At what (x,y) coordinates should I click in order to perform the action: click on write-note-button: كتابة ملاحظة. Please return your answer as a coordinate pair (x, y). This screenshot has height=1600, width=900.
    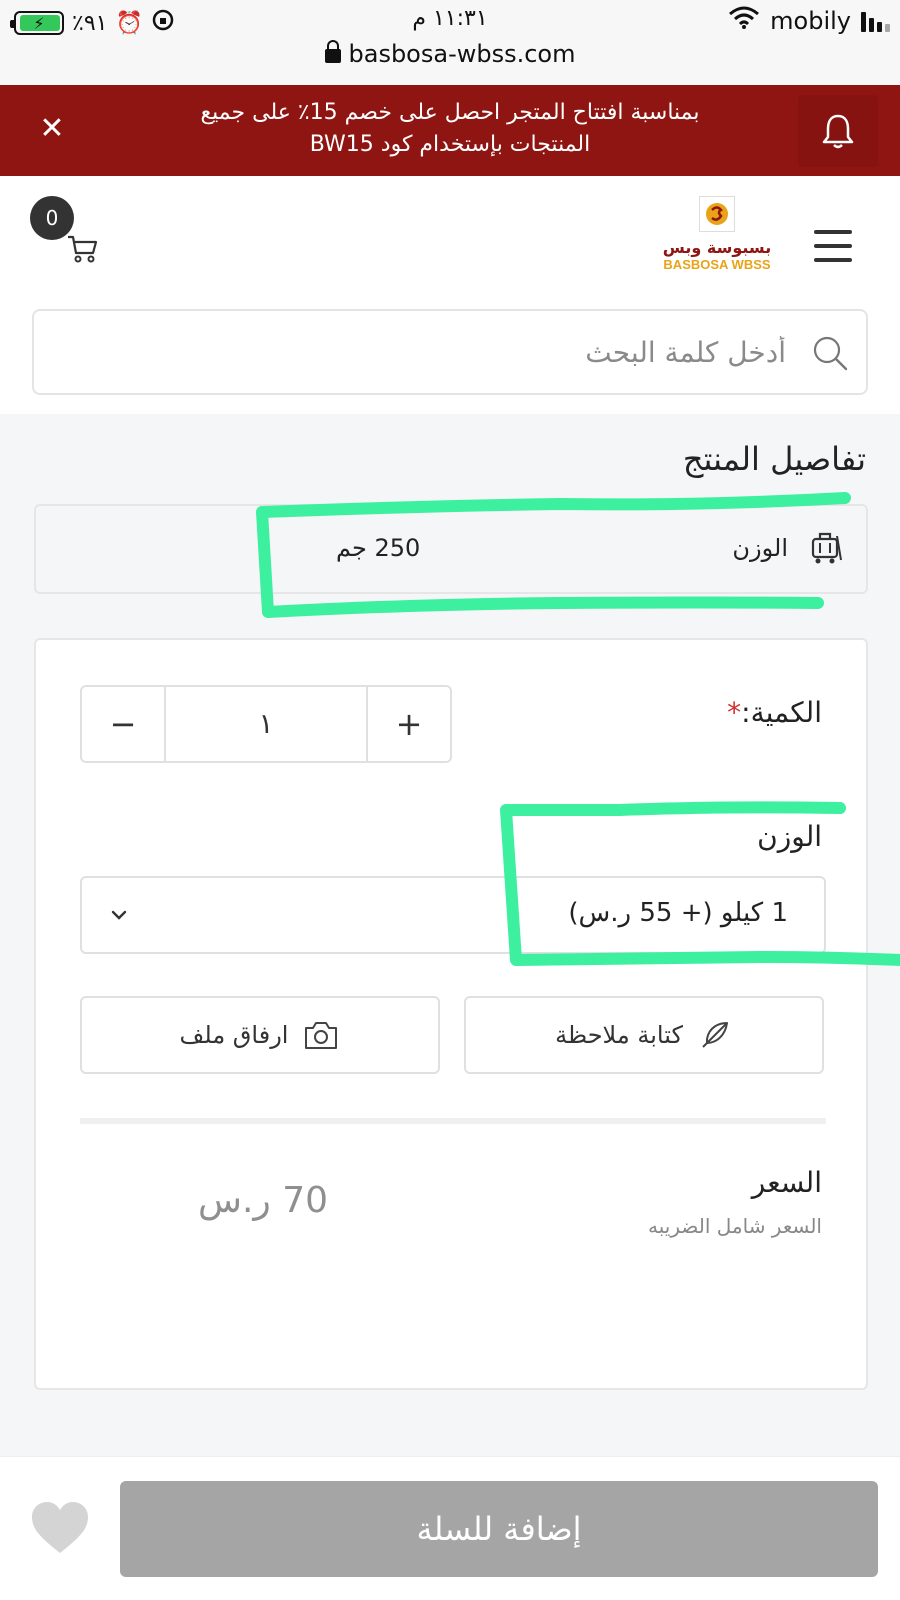
    Looking at the image, I should click on (644, 1035).